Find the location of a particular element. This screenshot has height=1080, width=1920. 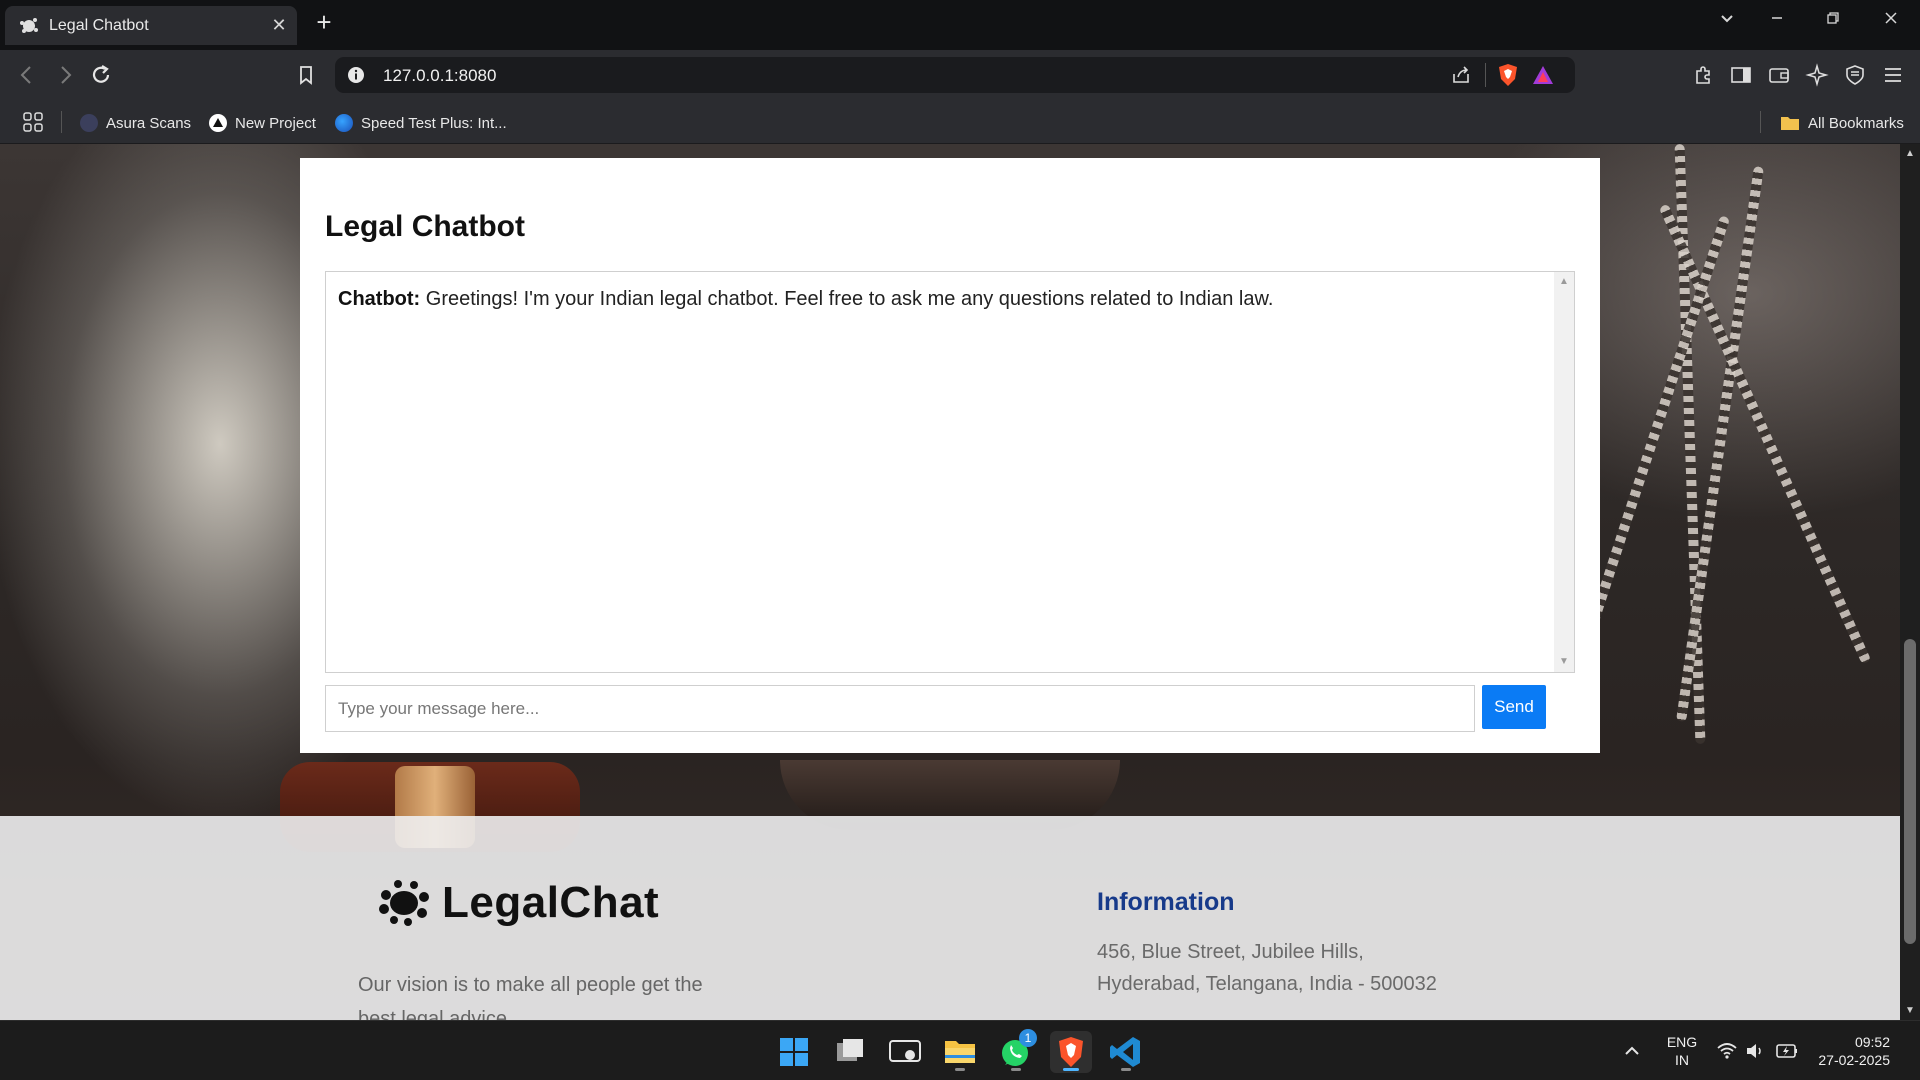

windows-logo-icon is located at coordinates (794, 1052).